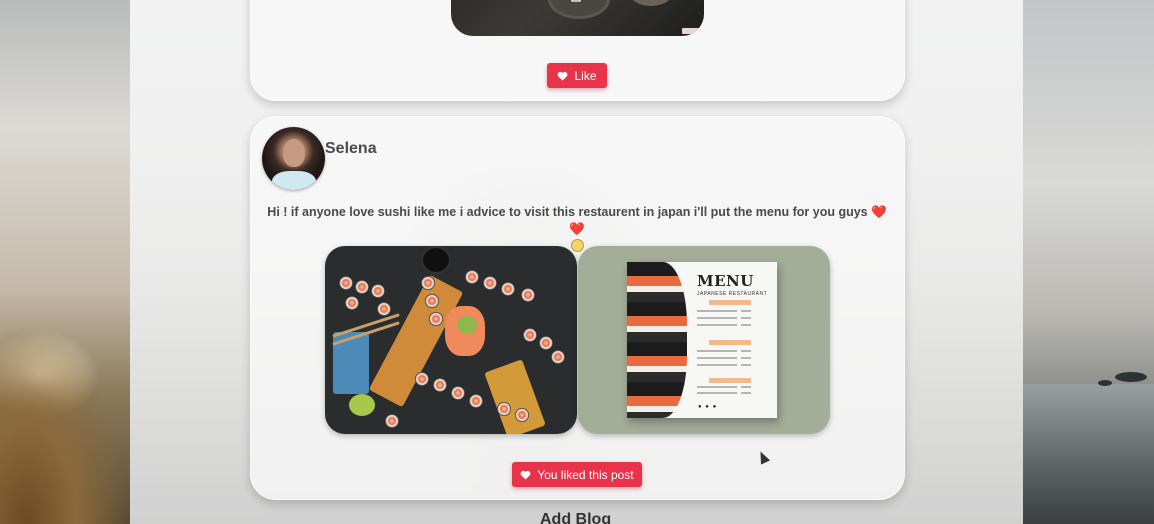 The height and width of the screenshot is (524, 1154). Describe the element at coordinates (732, 294) in the screenshot. I see `menu-subtitle: JAPANESE RESTAURANT` at that location.